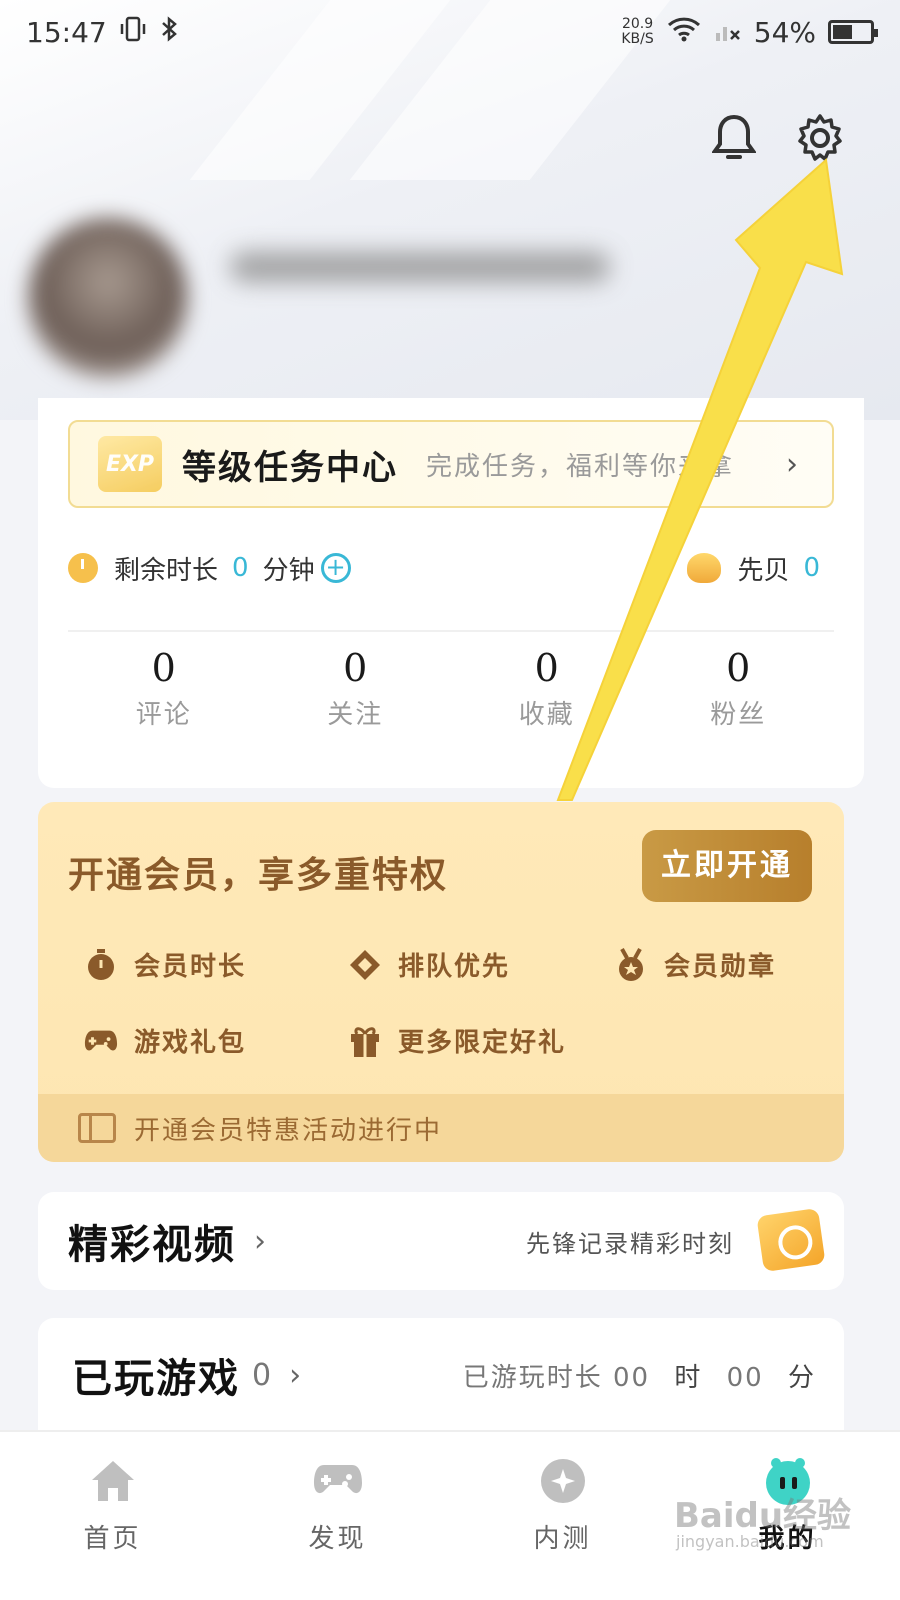  What do you see at coordinates (130, 464) in the screenshot?
I see `exp-badge-icon: EXP` at bounding box center [130, 464].